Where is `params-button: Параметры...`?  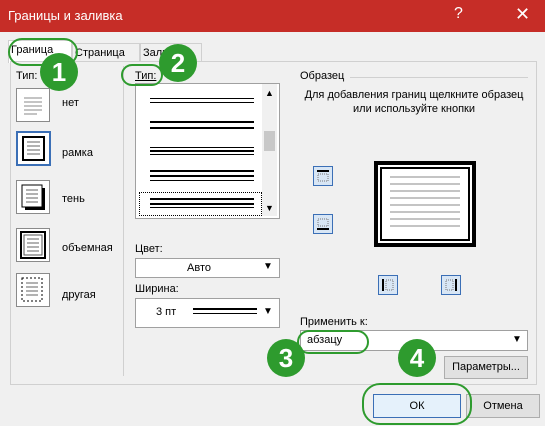 params-button: Параметры... is located at coordinates (486, 367).